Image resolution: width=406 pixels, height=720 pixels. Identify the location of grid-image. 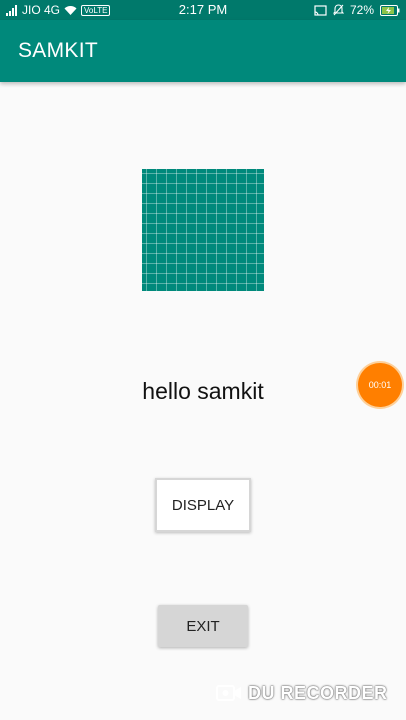
(203, 230).